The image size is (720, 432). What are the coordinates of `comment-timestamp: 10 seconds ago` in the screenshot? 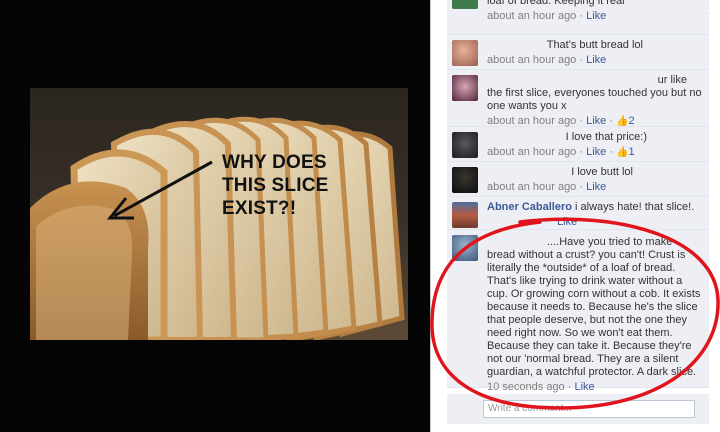 It's located at (526, 387).